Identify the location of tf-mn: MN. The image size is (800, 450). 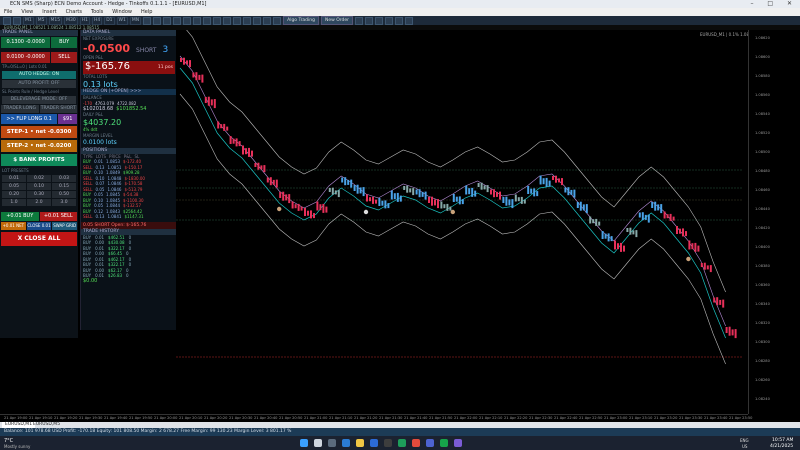
(135, 20).